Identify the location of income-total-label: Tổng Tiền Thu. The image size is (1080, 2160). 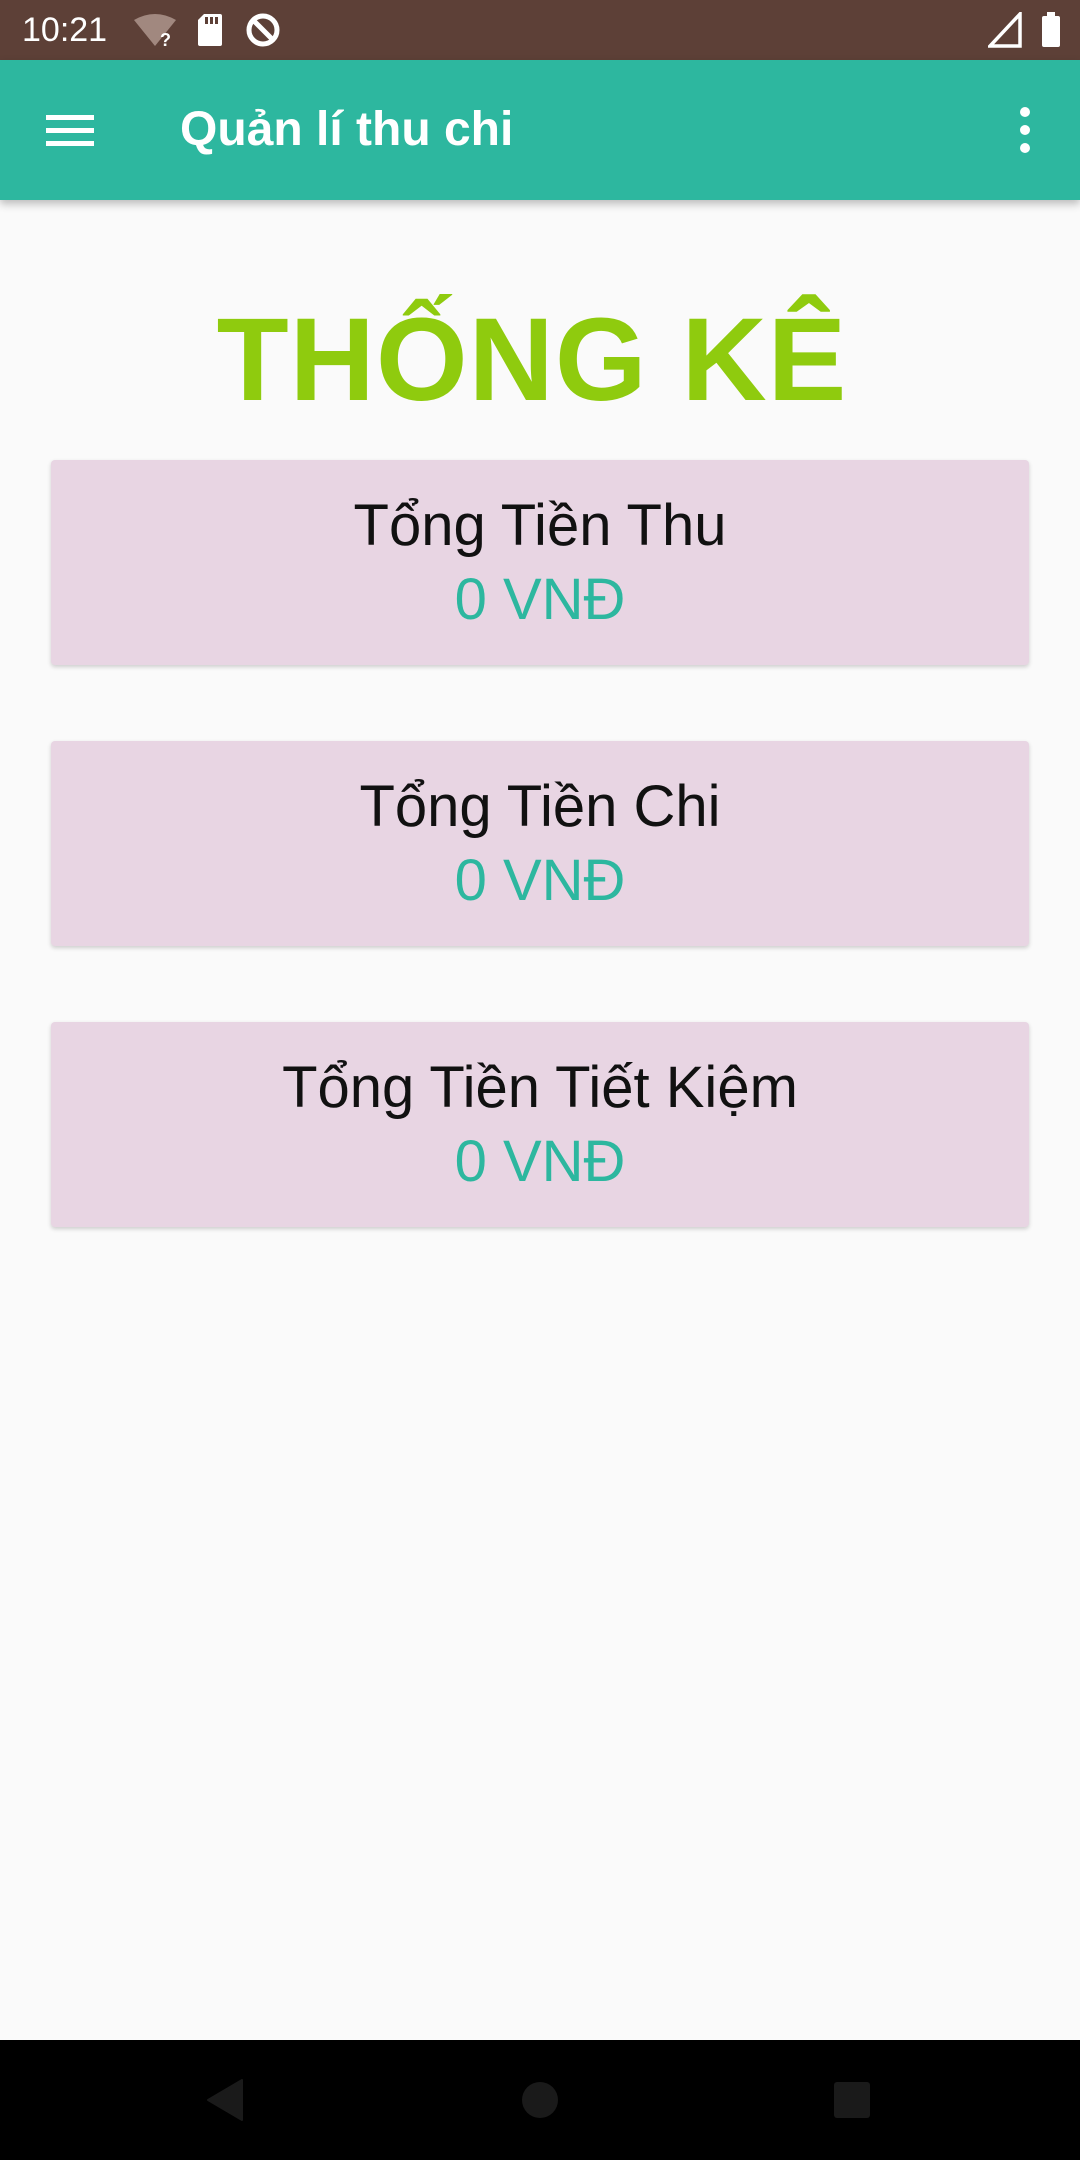
(540, 525).